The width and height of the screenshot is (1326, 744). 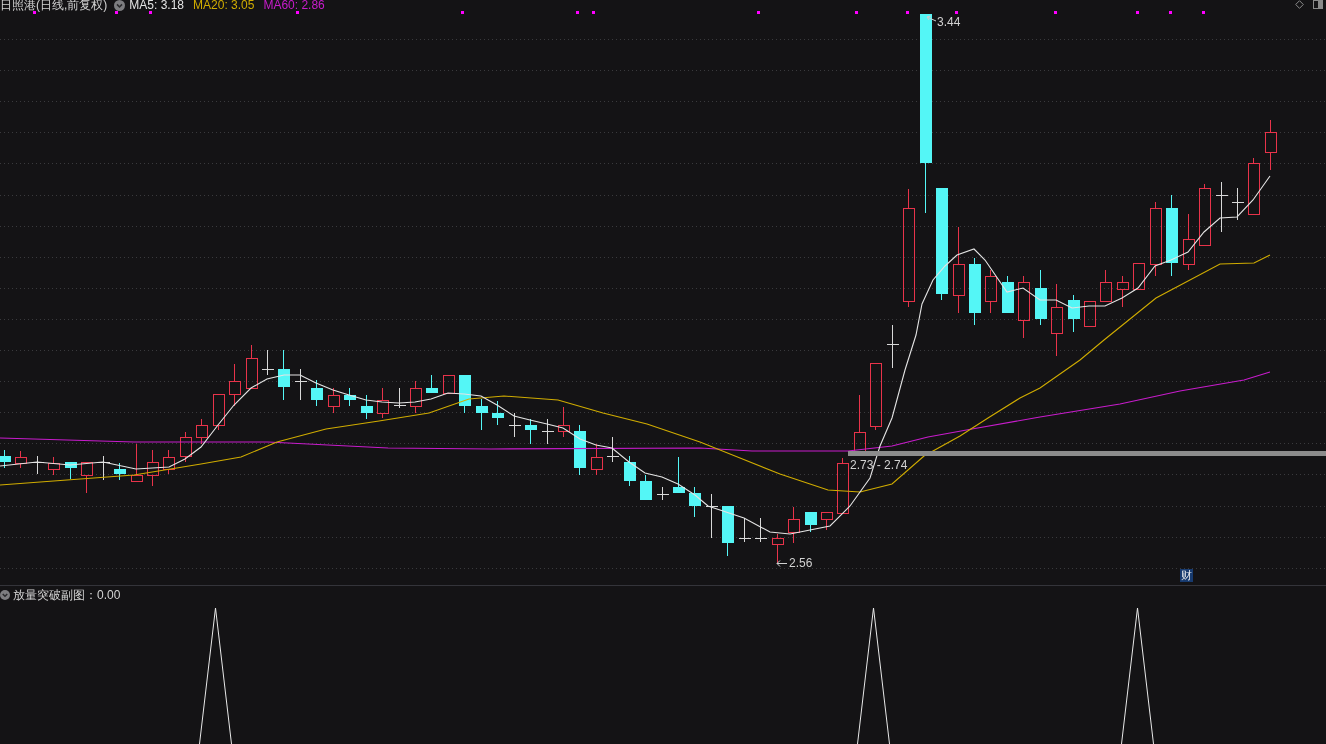 I want to click on finance-badge: 财, so click(x=1186, y=575).